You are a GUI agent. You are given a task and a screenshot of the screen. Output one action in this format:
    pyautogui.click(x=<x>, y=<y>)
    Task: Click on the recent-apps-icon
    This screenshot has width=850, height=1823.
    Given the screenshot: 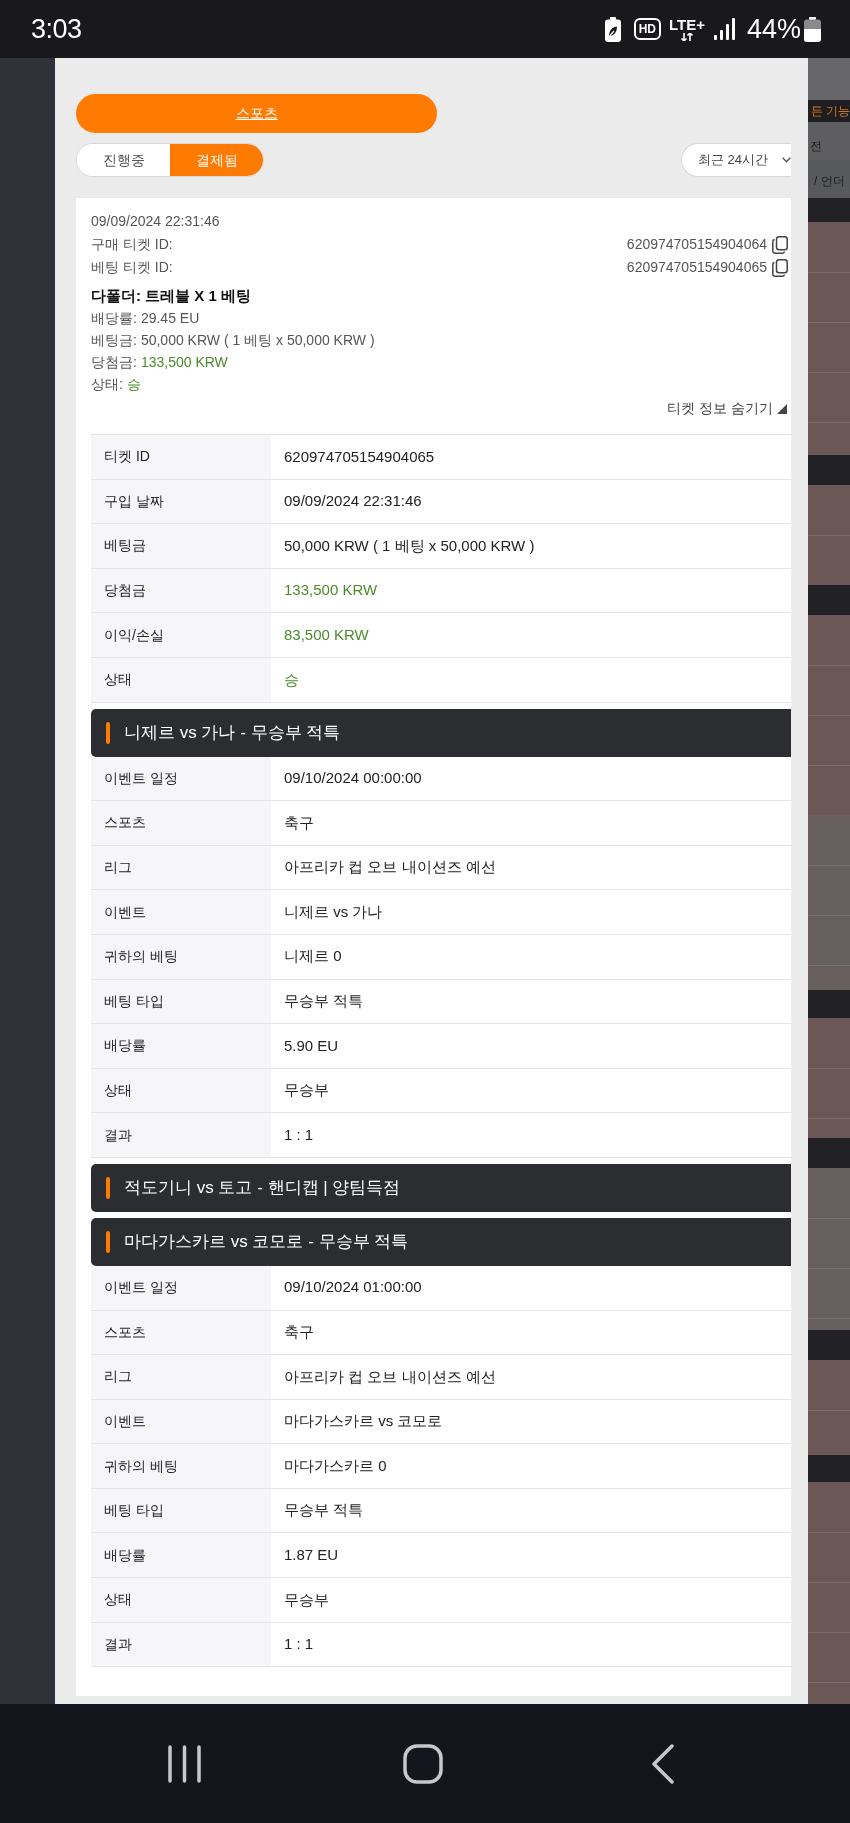 What is the action you would take?
    pyautogui.click(x=184, y=1763)
    